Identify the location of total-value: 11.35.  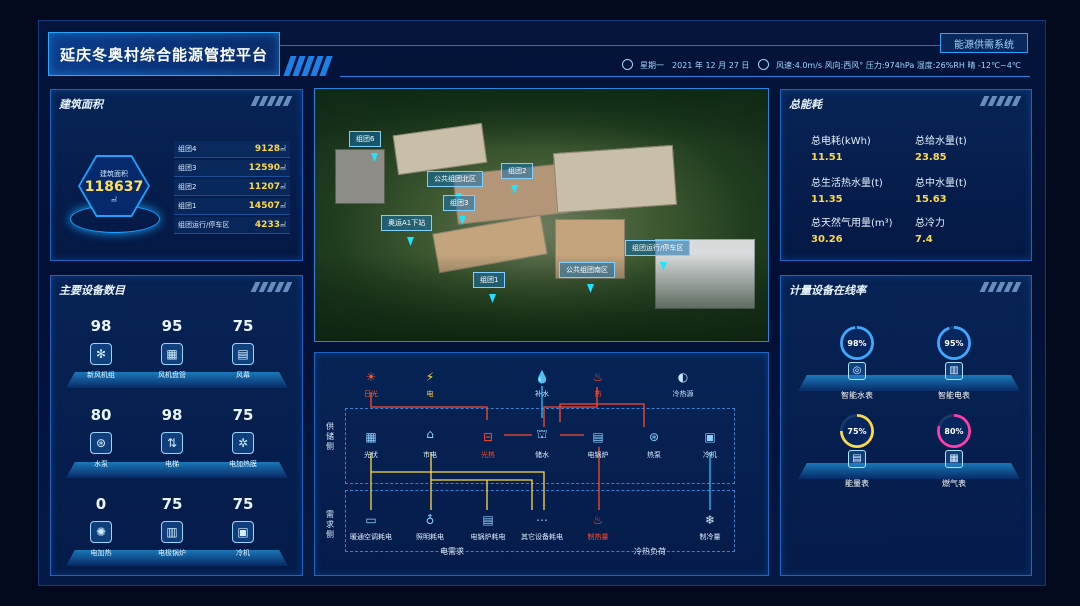
(827, 199).